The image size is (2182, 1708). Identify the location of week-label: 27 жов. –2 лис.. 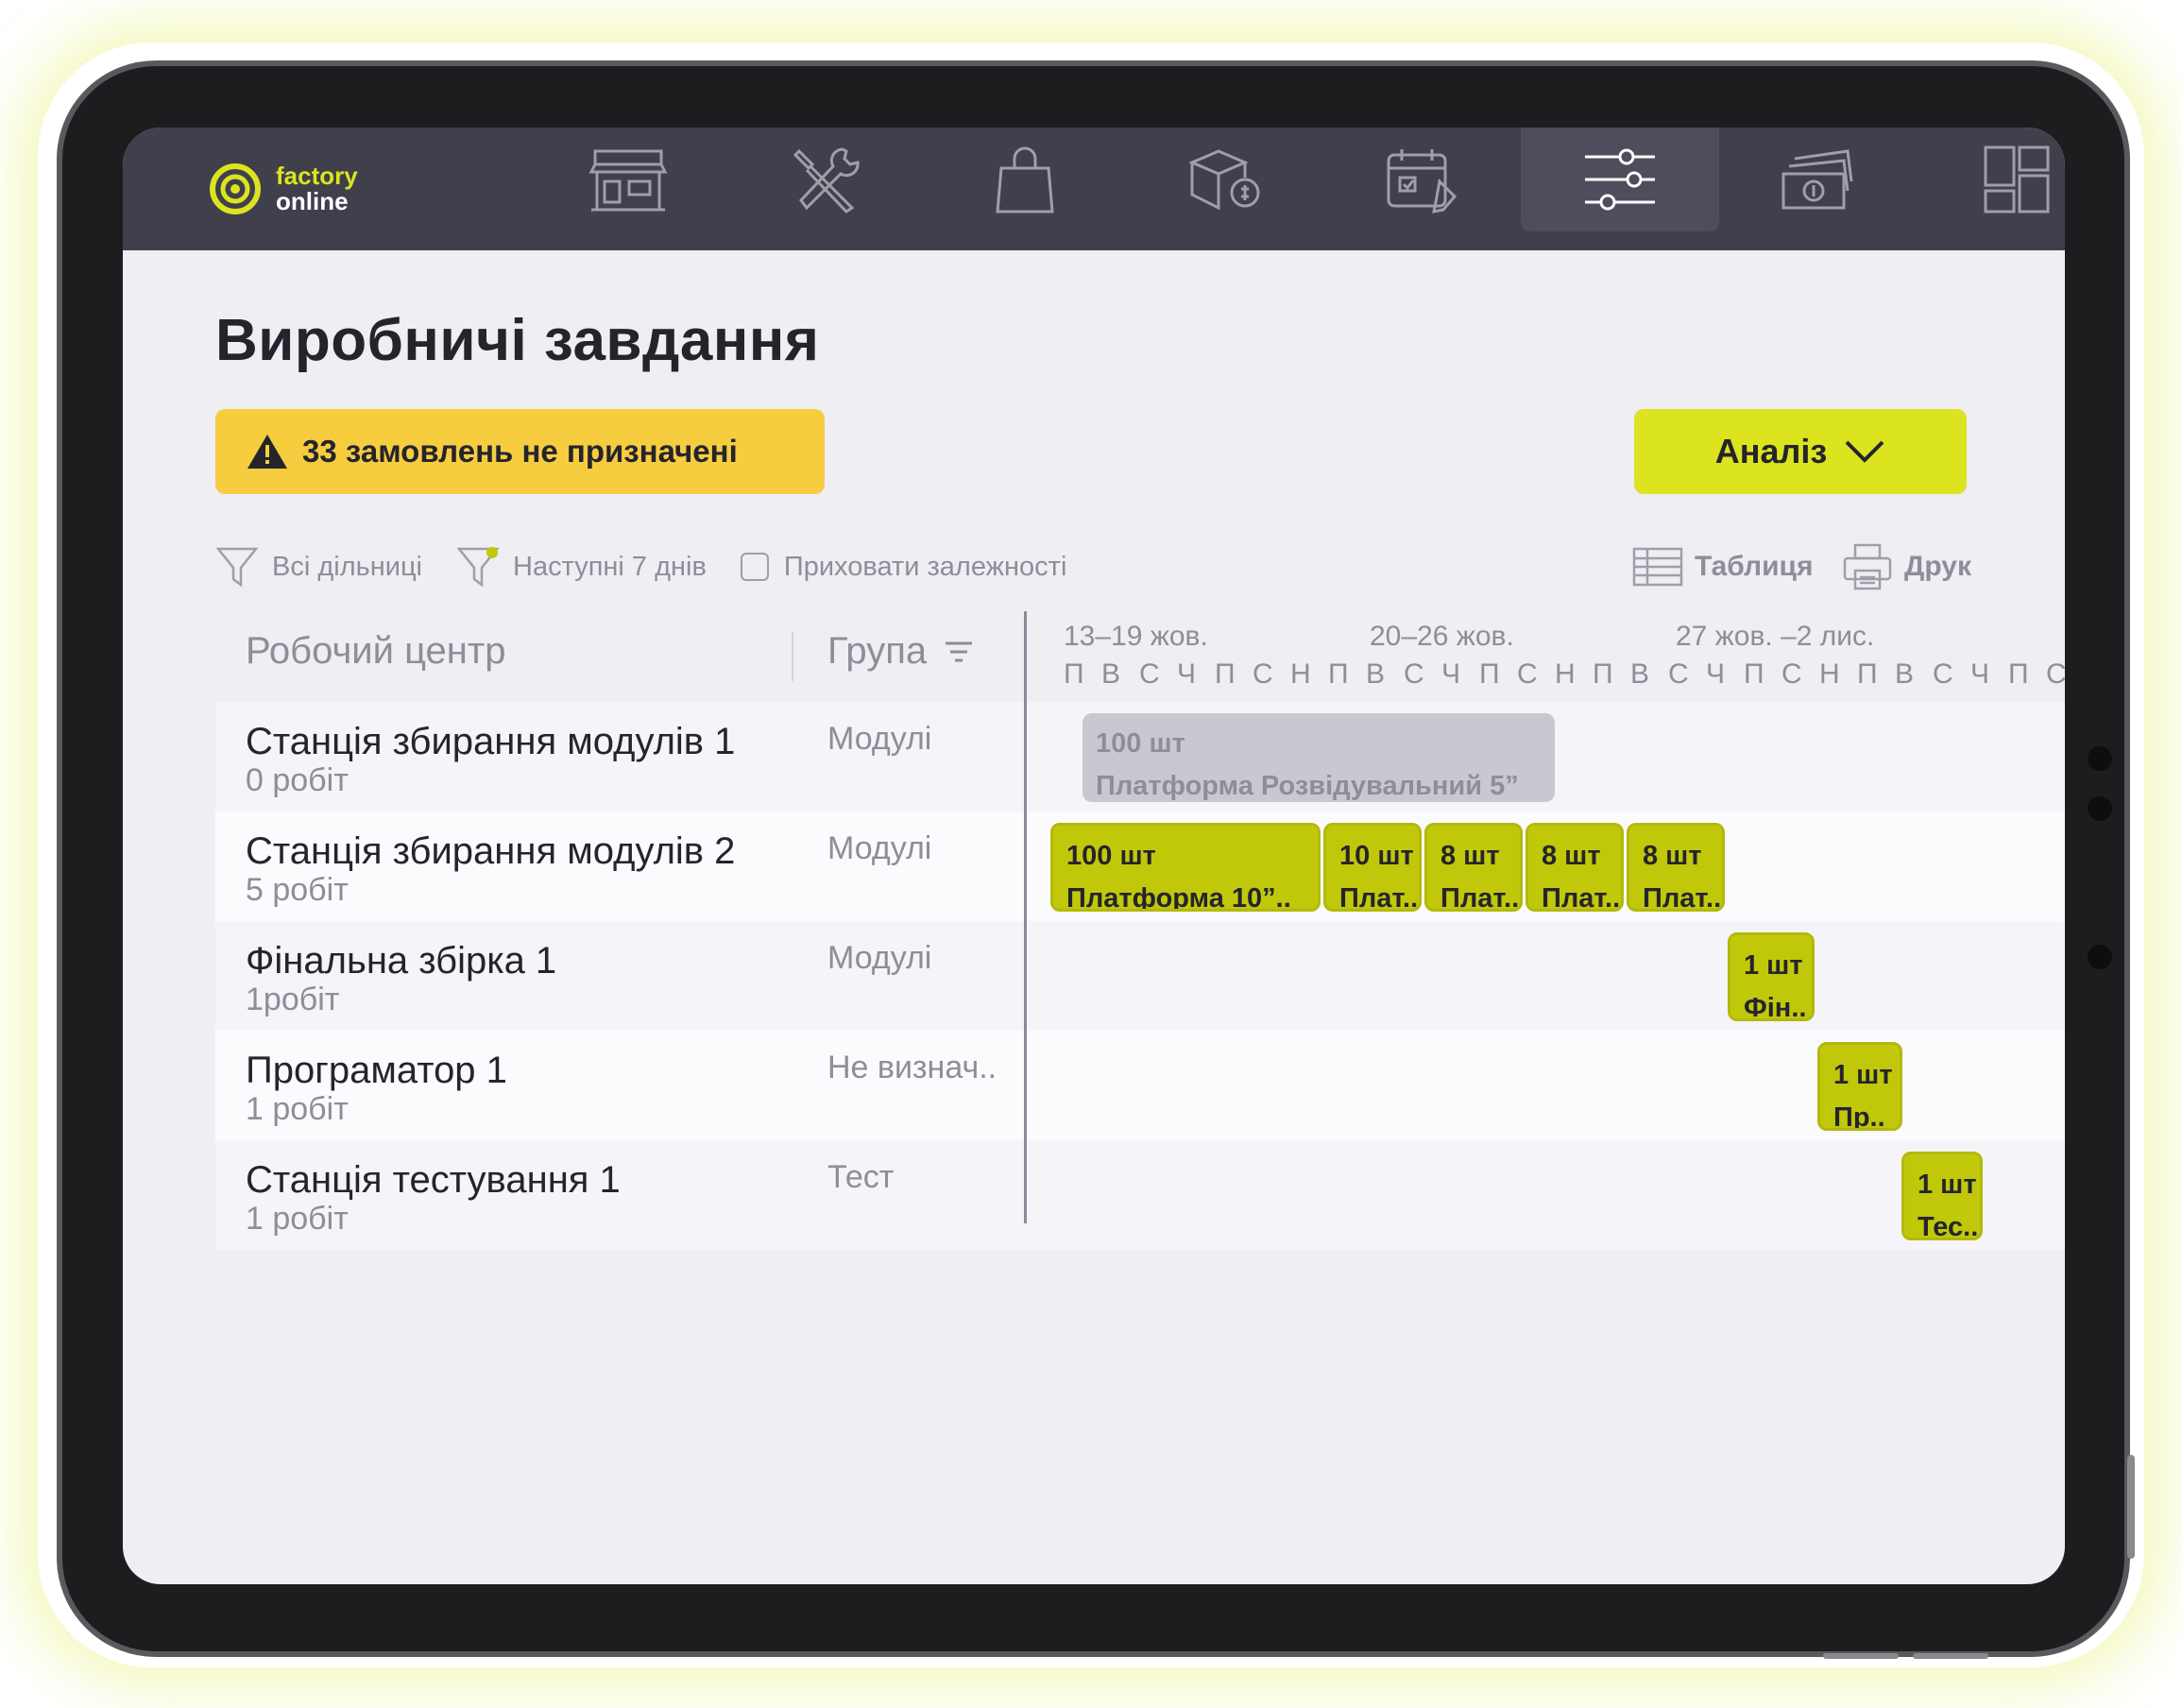
(1775, 636).